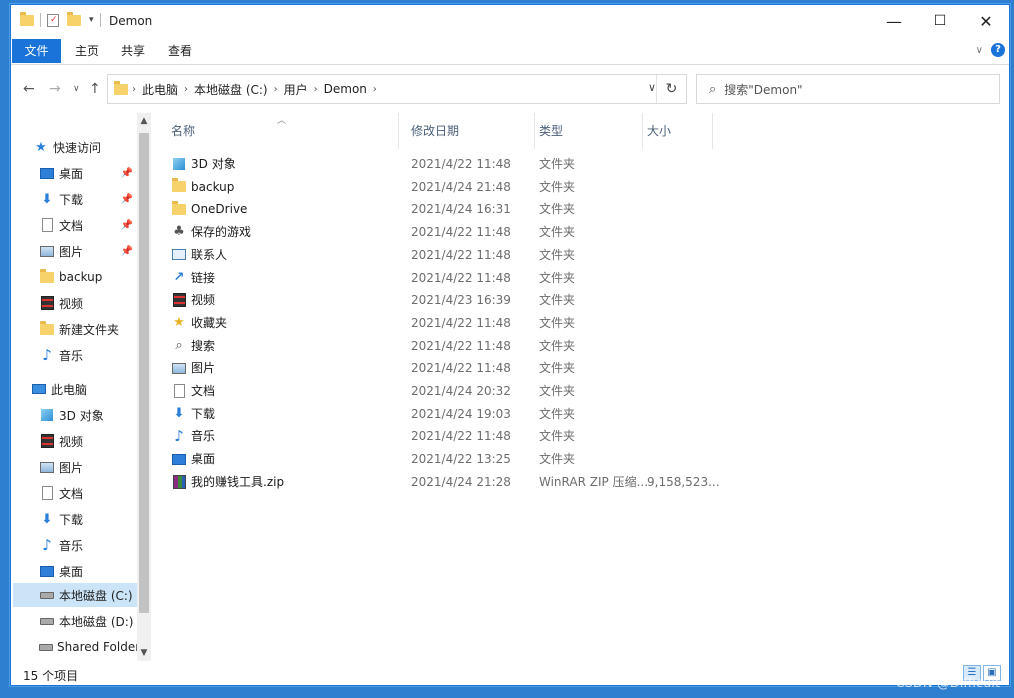 The image size is (1014, 698). What do you see at coordinates (678, 131) in the screenshot?
I see `column-header-size: 大小` at bounding box center [678, 131].